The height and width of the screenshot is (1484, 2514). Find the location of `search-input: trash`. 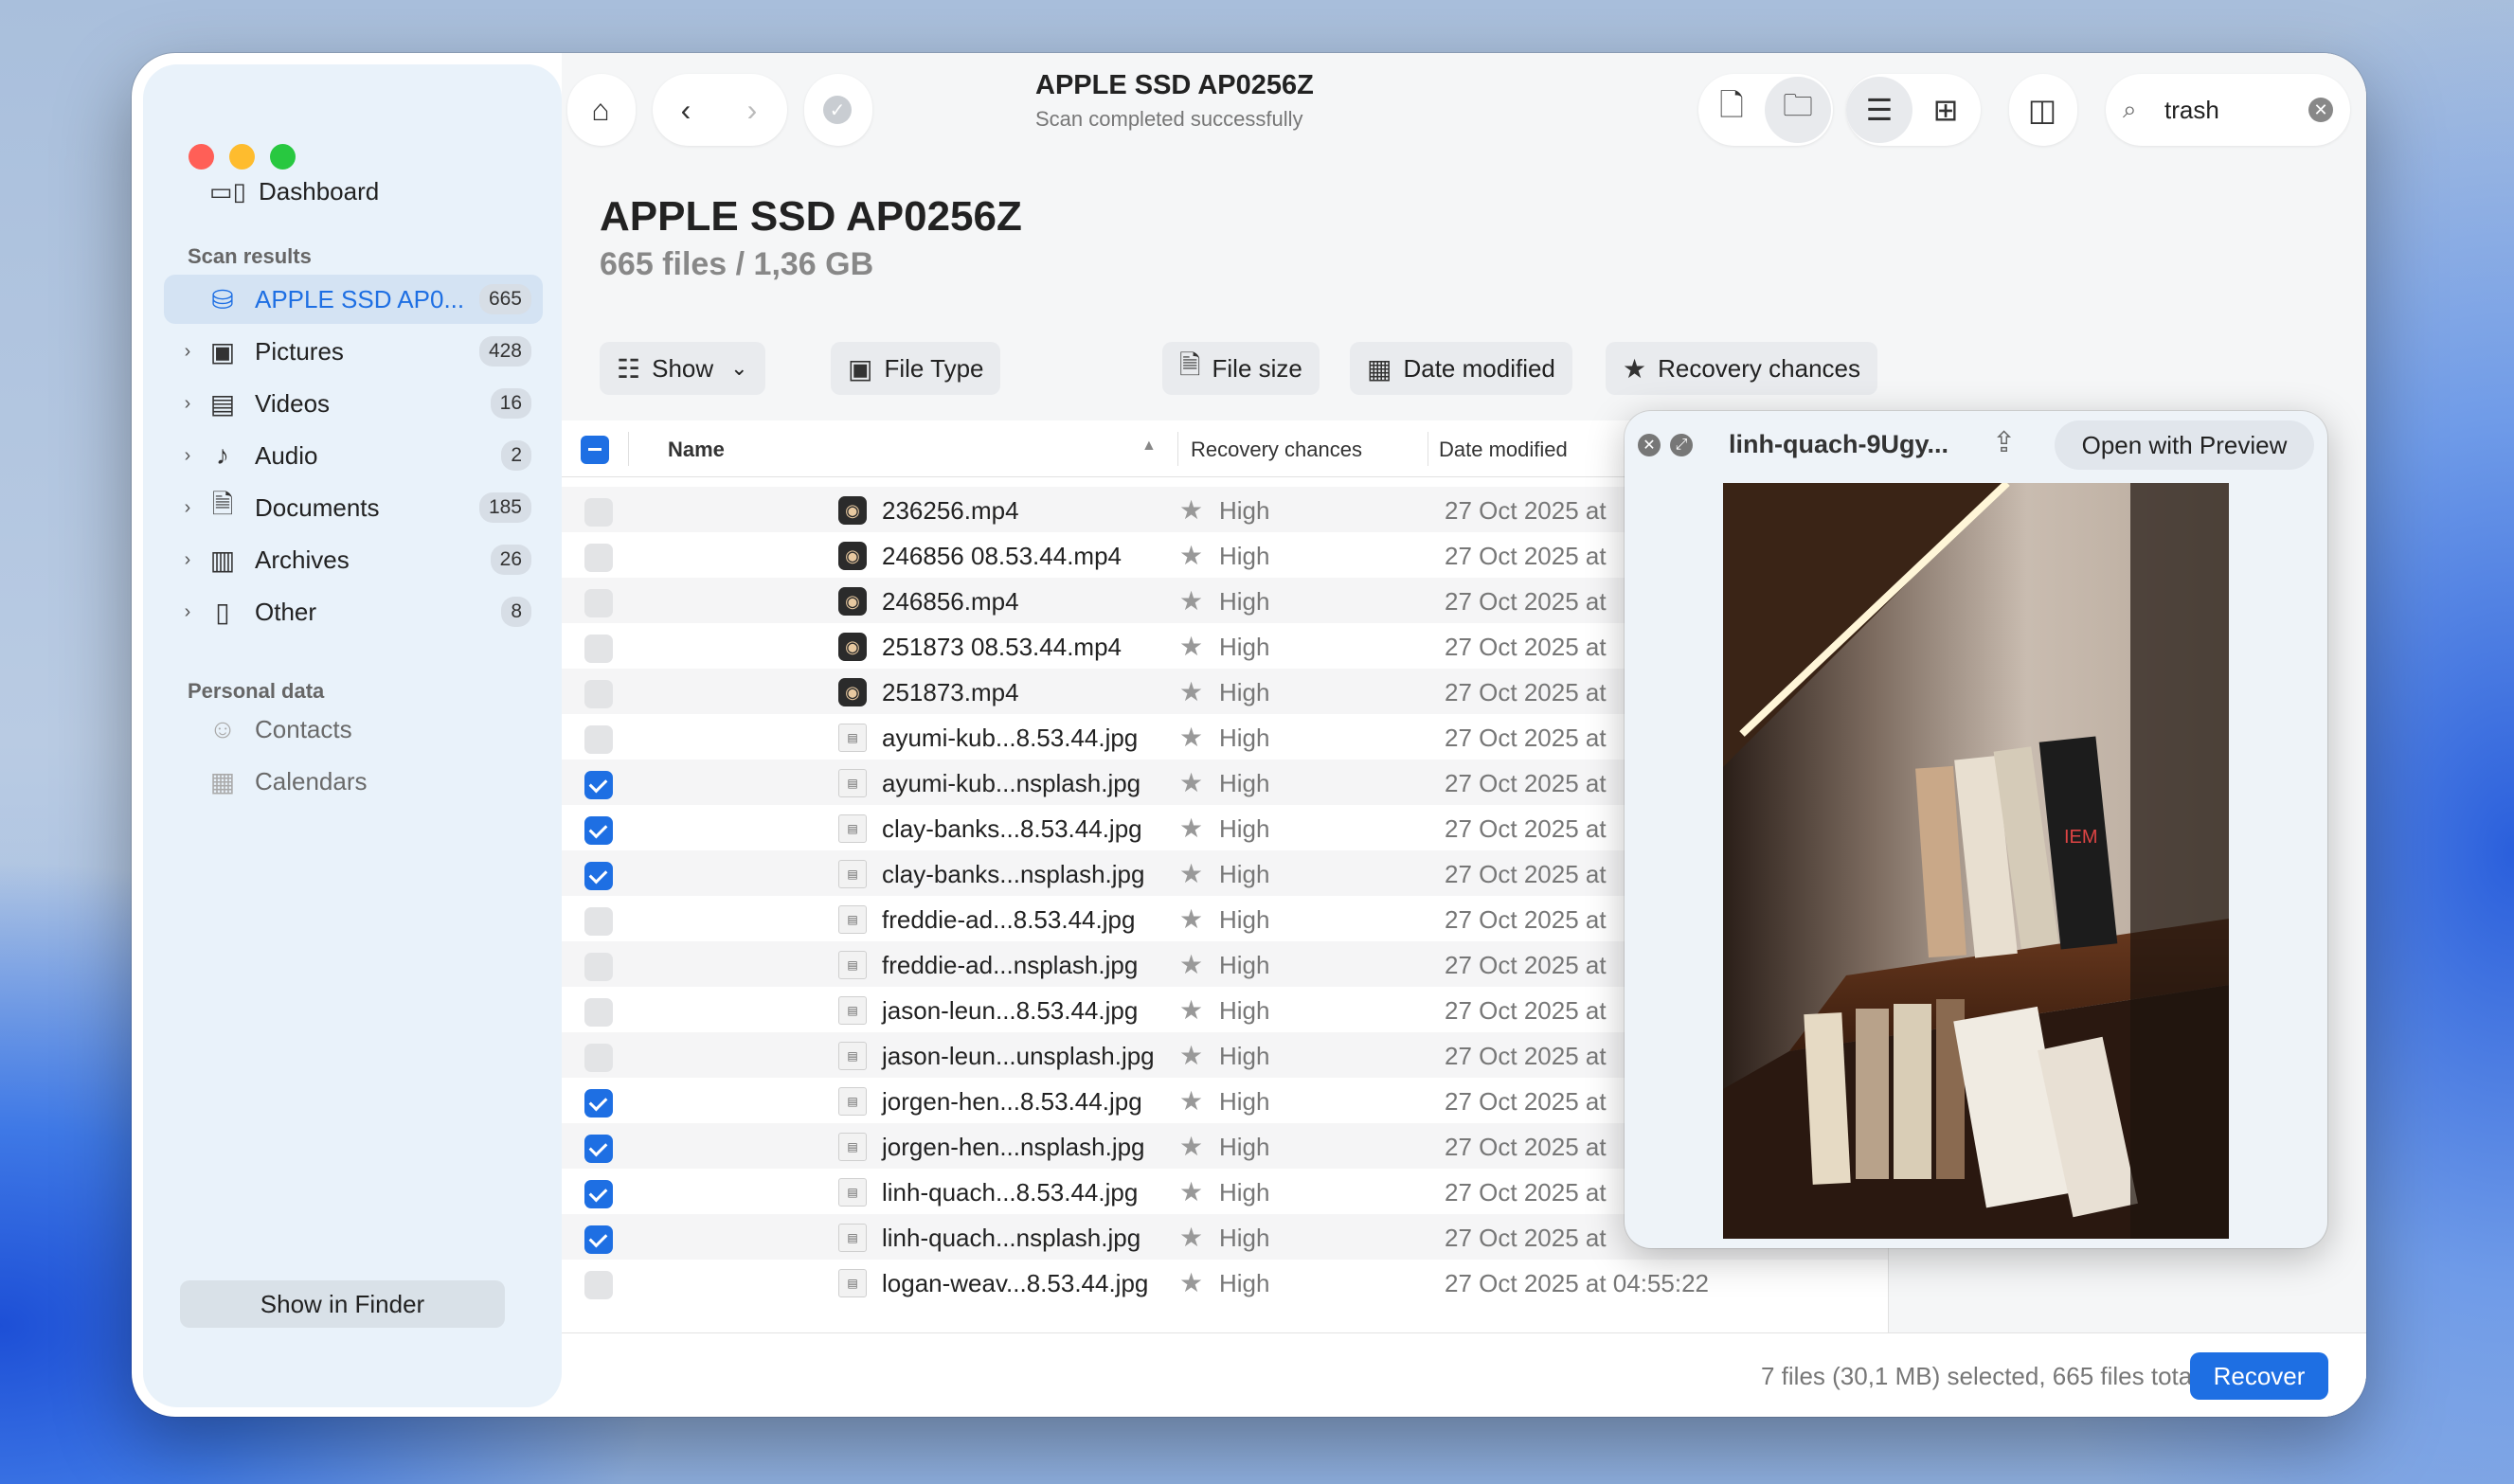

search-input: trash is located at coordinates (2236, 110).